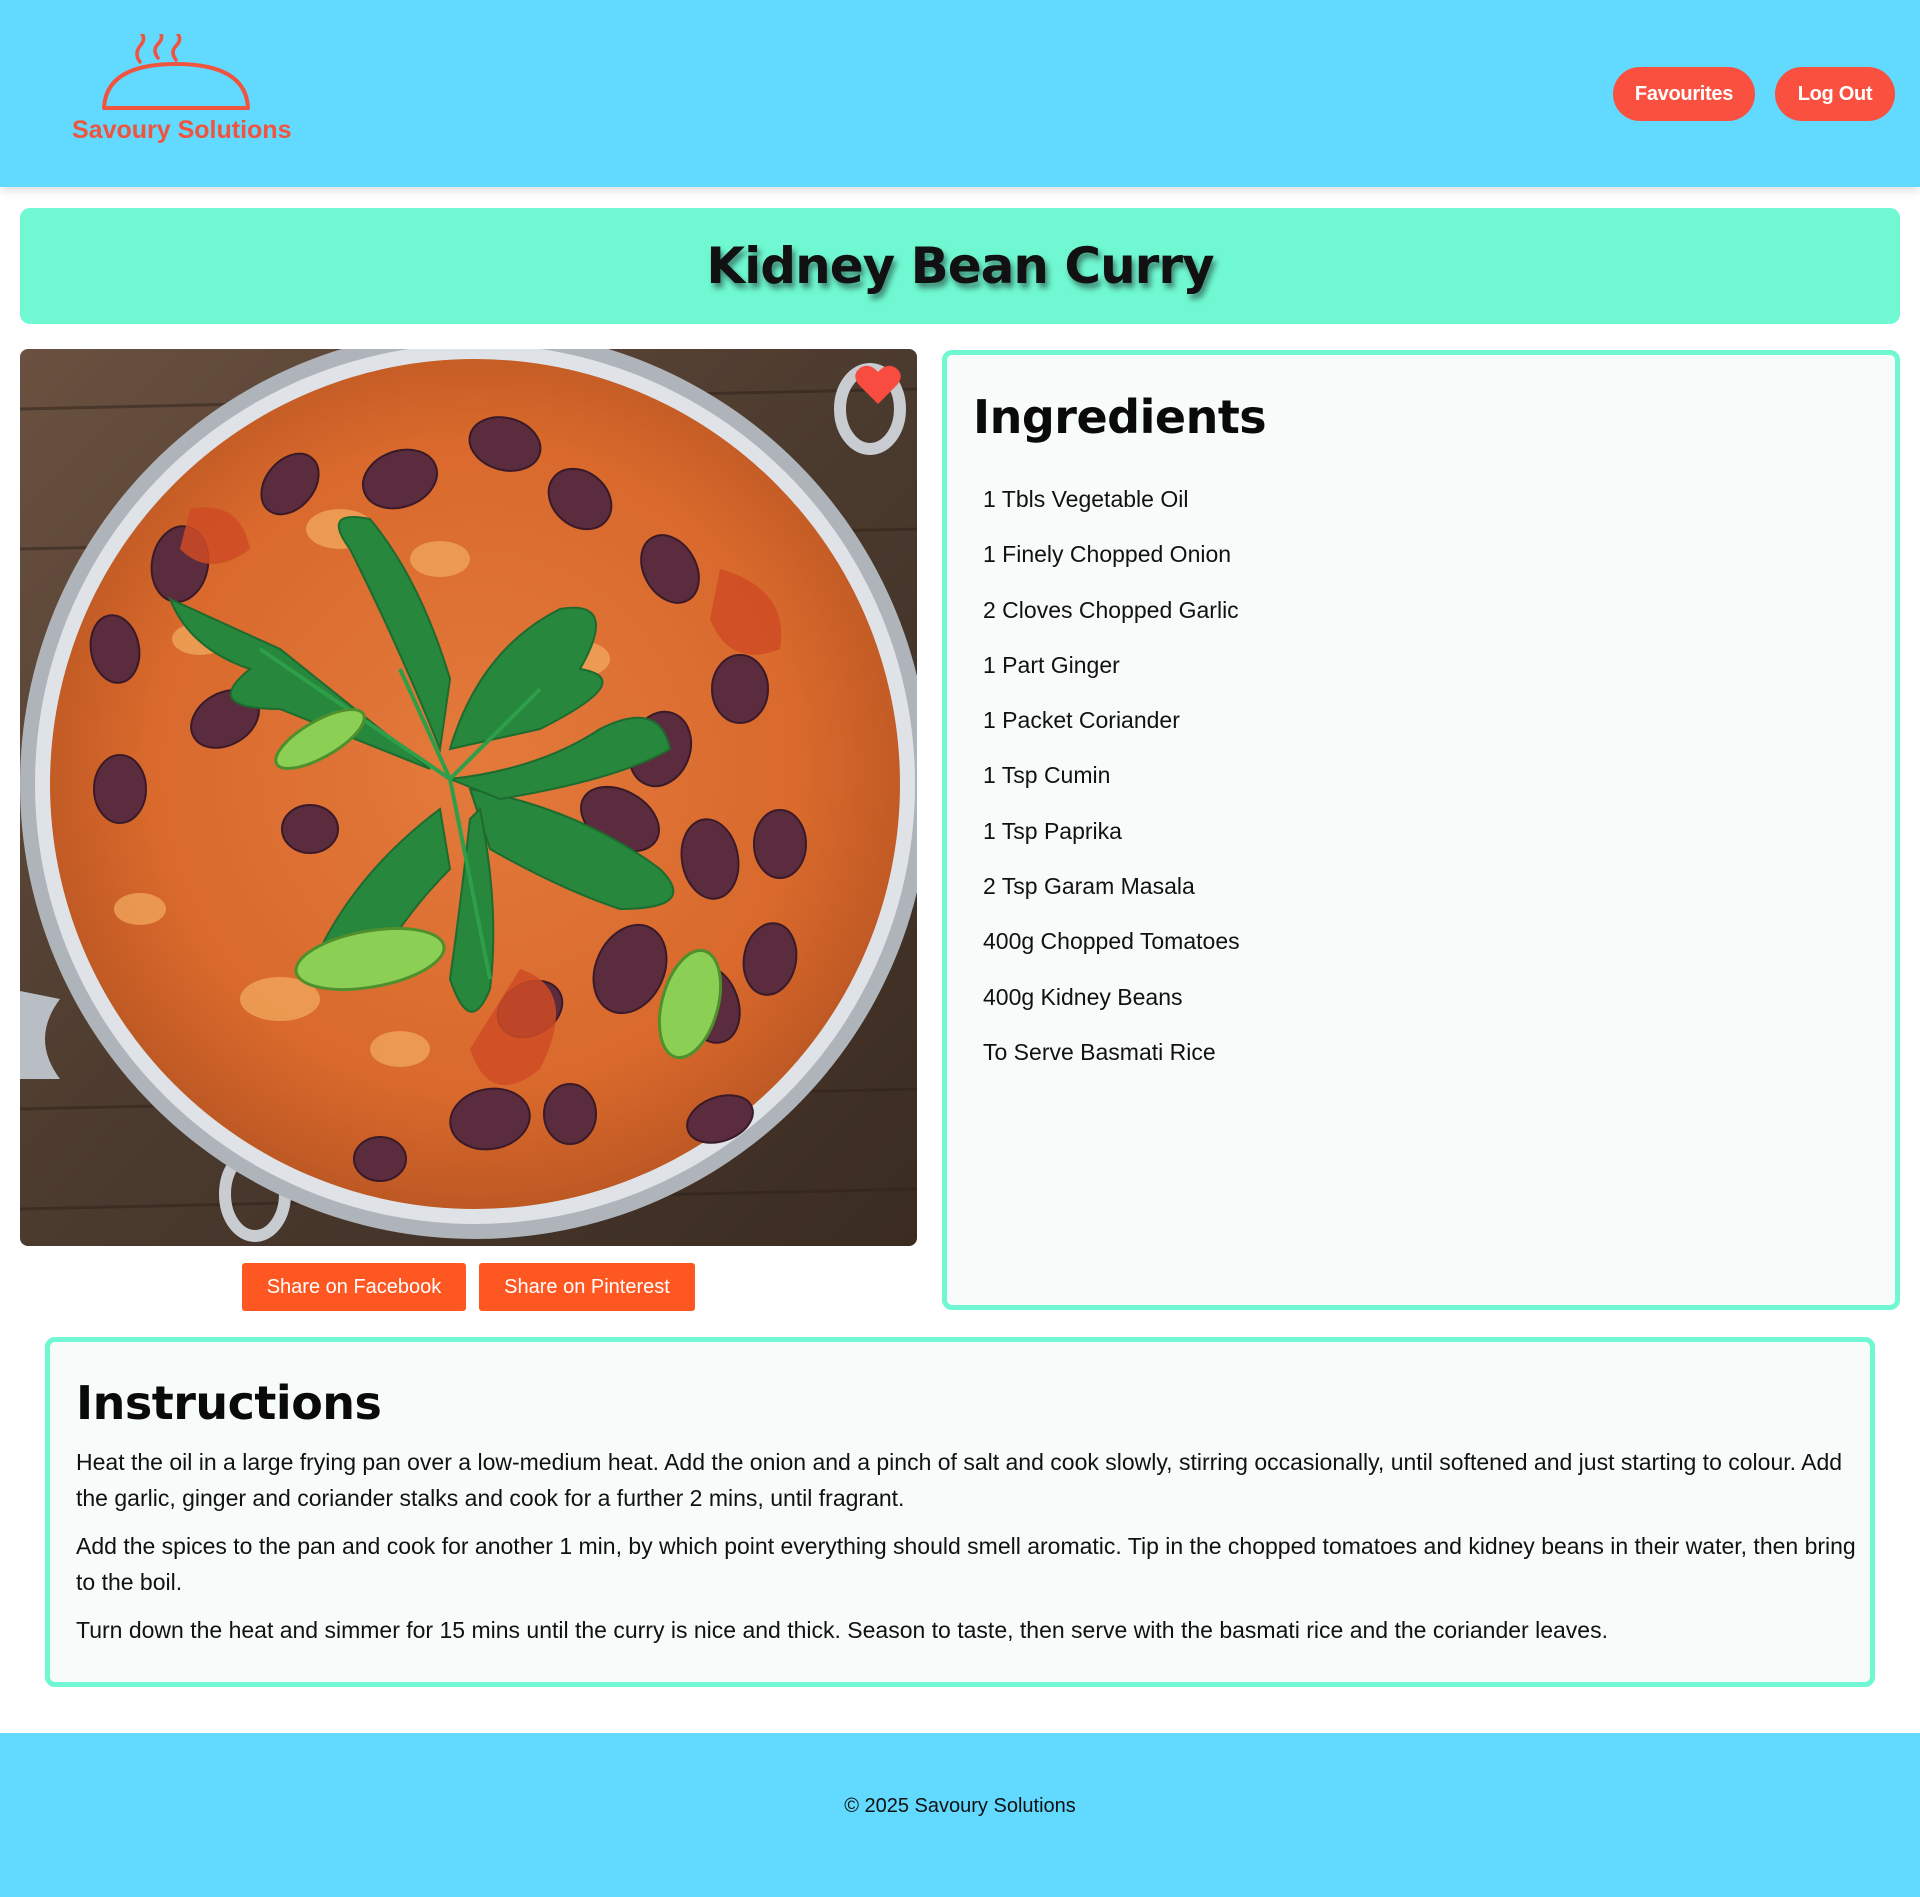 This screenshot has height=1897, width=1920. I want to click on ingredient-item: 1 Tsp Cumin, so click(1047, 775).